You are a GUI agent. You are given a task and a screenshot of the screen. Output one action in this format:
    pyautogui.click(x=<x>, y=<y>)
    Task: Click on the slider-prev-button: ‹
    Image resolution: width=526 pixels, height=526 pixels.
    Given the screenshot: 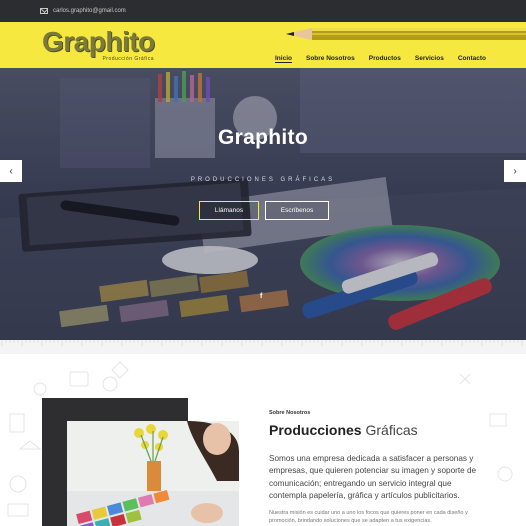 What is the action you would take?
    pyautogui.click(x=11, y=171)
    